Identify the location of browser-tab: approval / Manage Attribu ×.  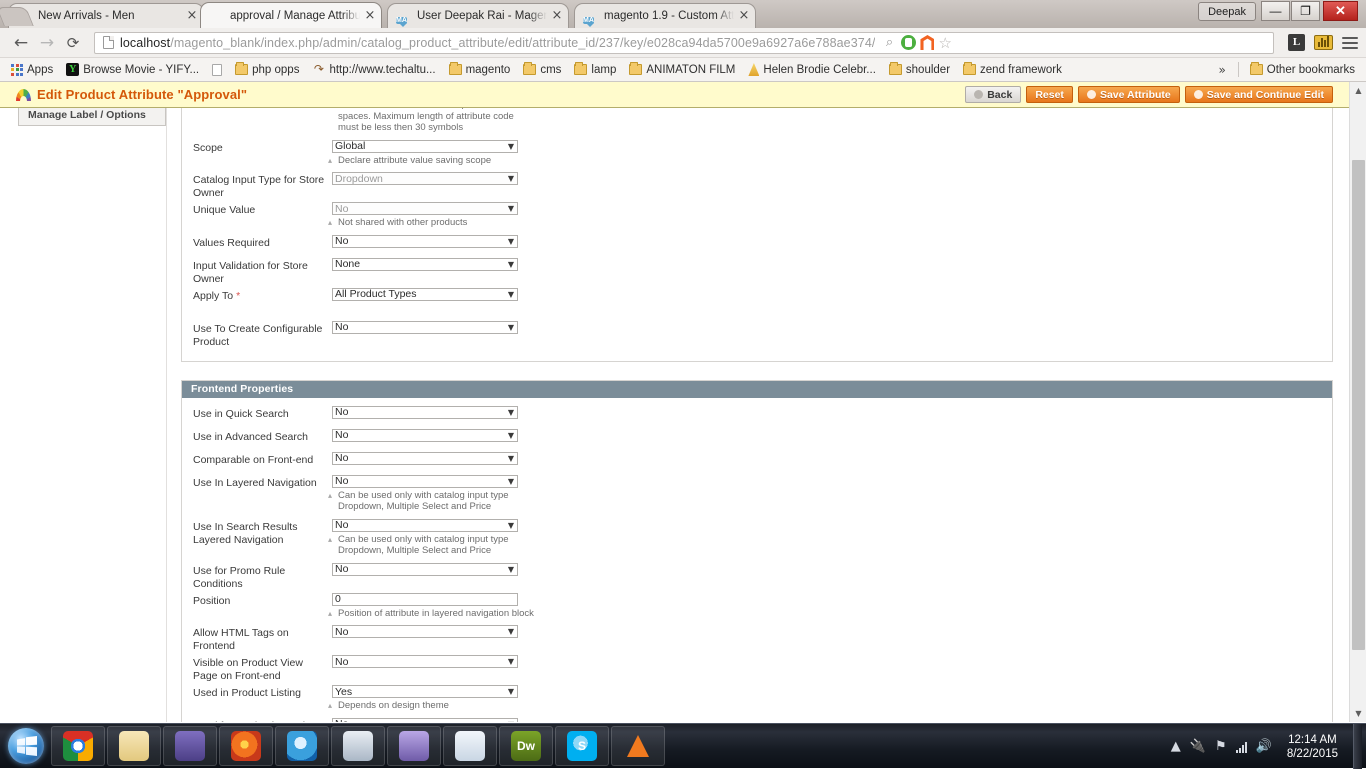
(291, 15).